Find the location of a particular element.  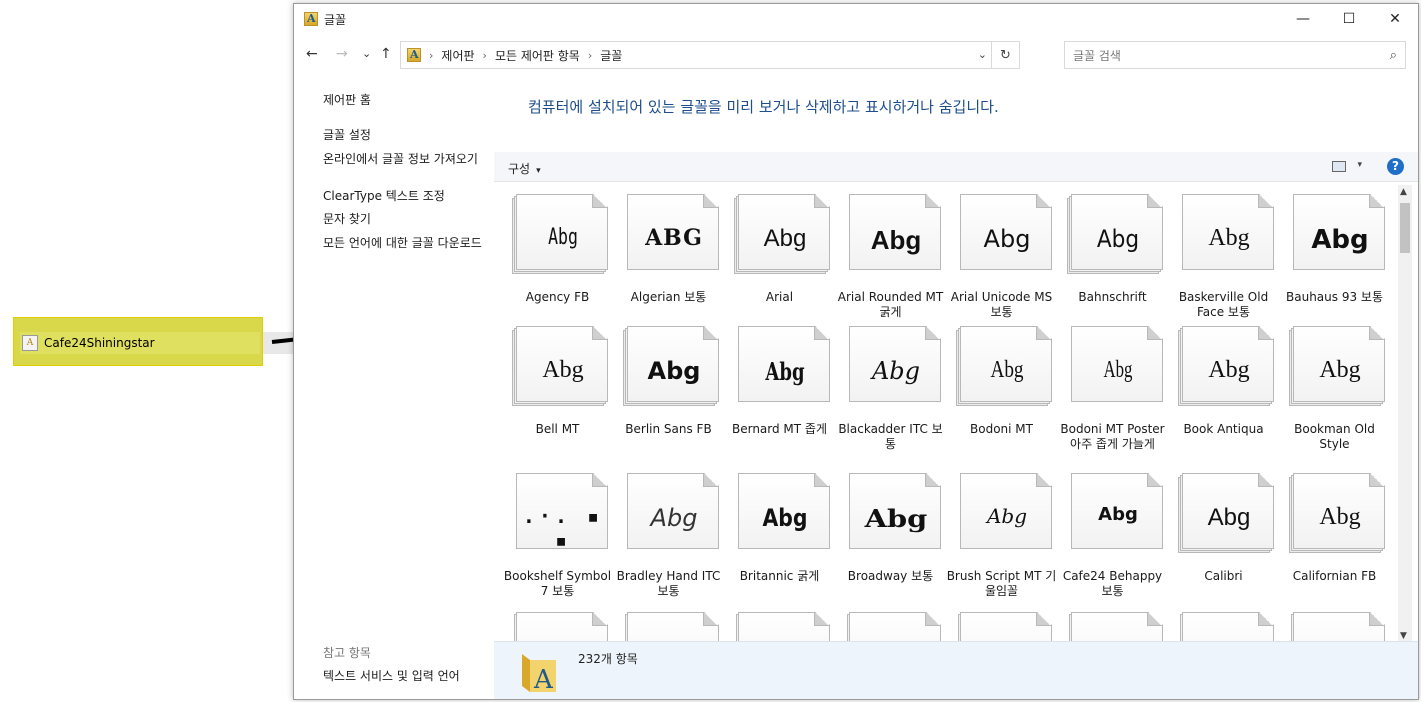

font-name: Book Antiqua is located at coordinates (1223, 429).